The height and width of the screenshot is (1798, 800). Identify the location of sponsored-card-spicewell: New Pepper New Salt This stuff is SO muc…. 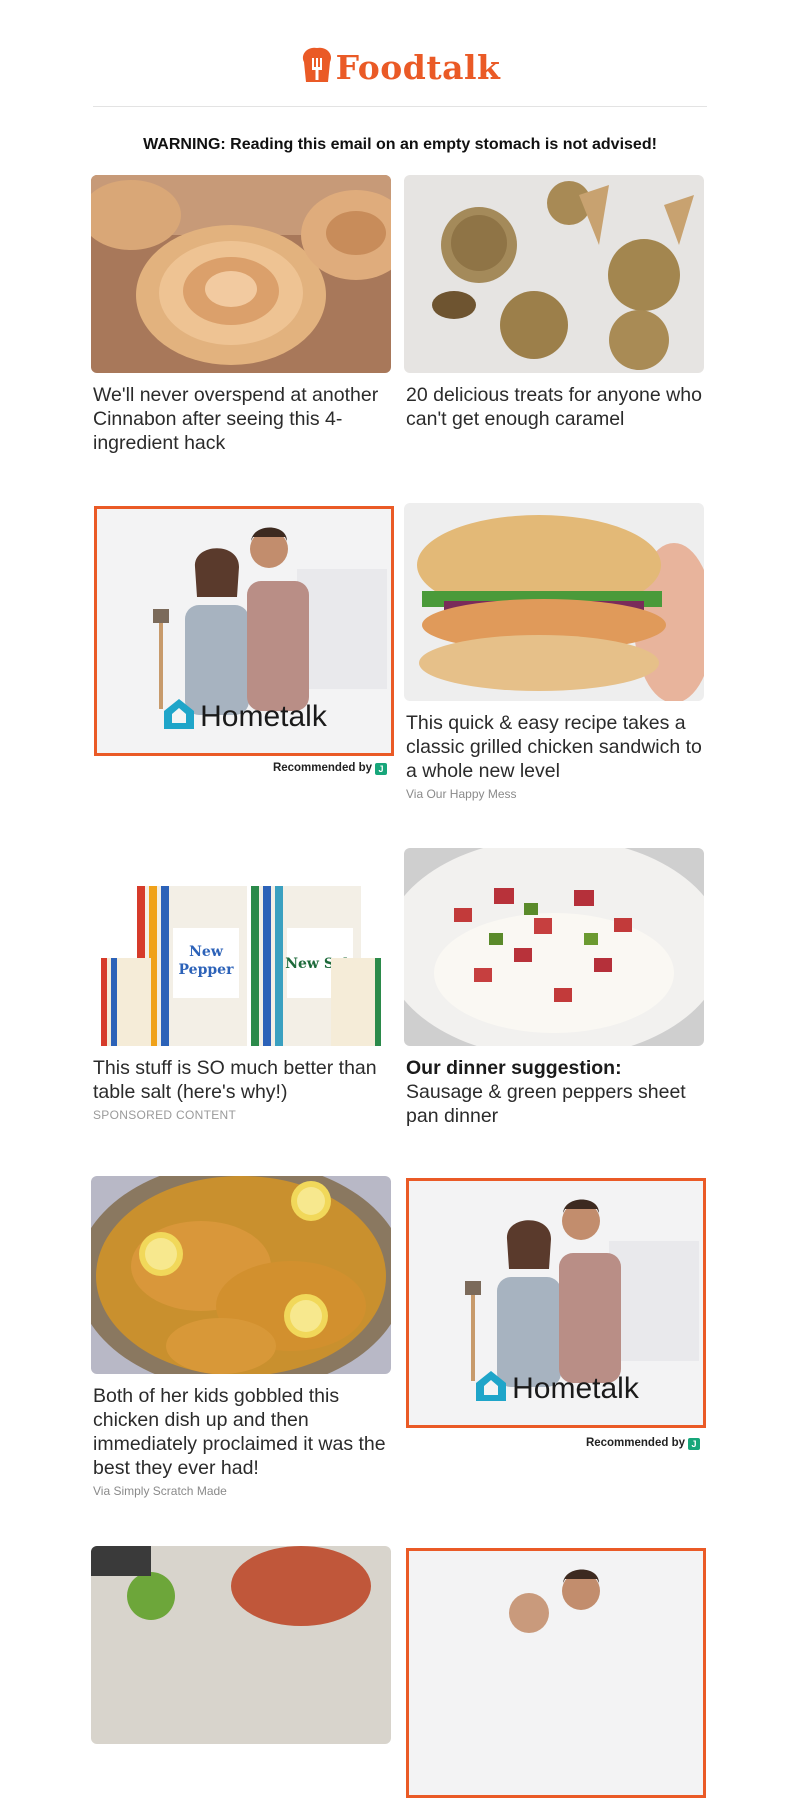
(241, 985).